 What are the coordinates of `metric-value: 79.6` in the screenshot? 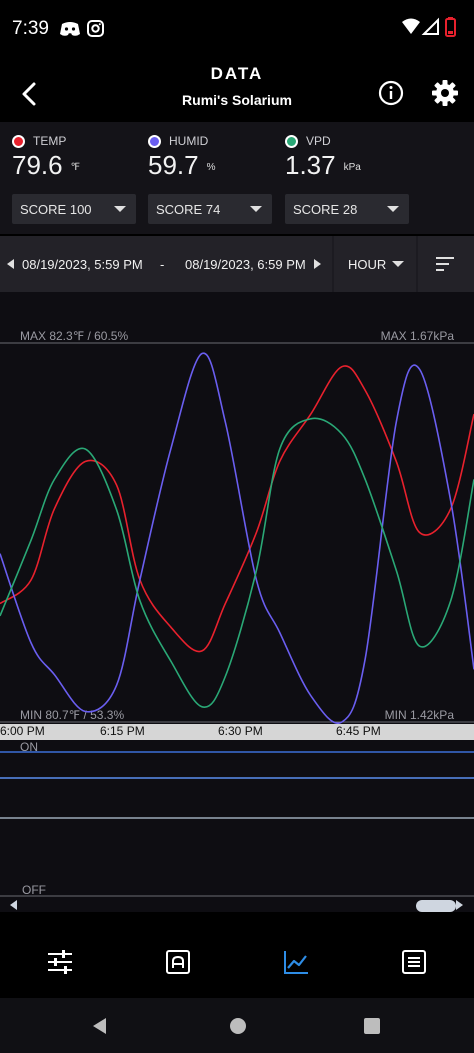 It's located at (37, 165).